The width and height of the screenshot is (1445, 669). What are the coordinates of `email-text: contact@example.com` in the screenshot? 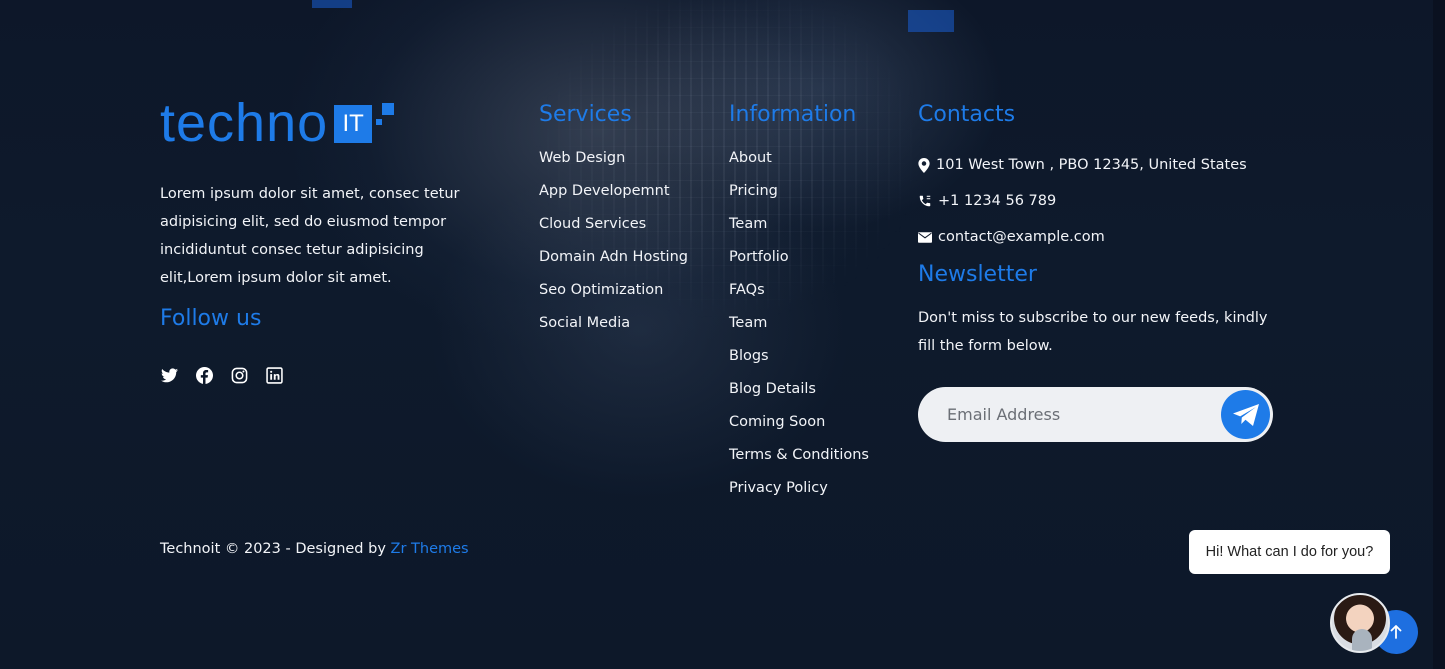 It's located at (1021, 237).